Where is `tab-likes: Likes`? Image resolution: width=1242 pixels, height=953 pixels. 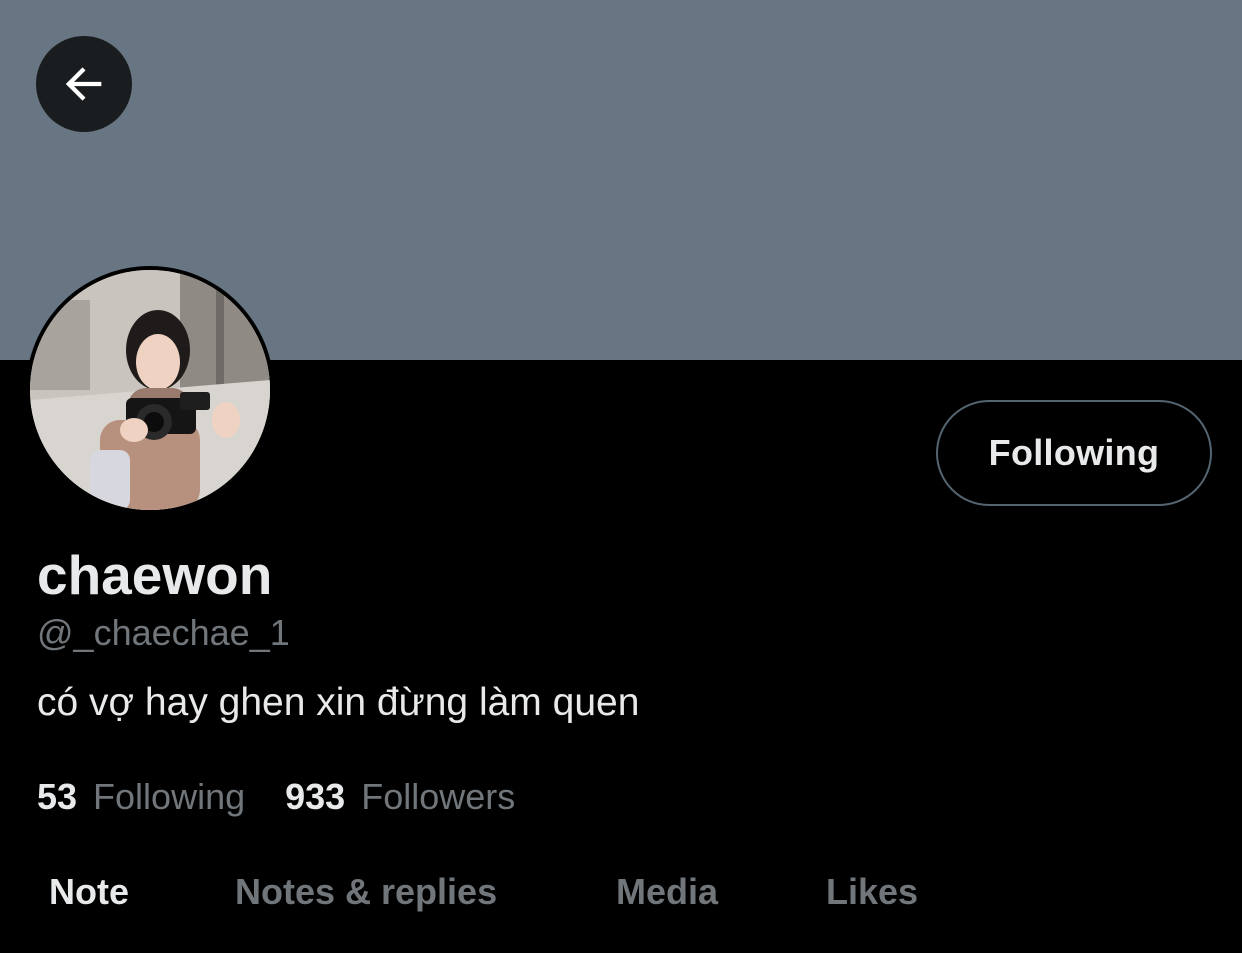
tab-likes: Likes is located at coordinates (872, 892).